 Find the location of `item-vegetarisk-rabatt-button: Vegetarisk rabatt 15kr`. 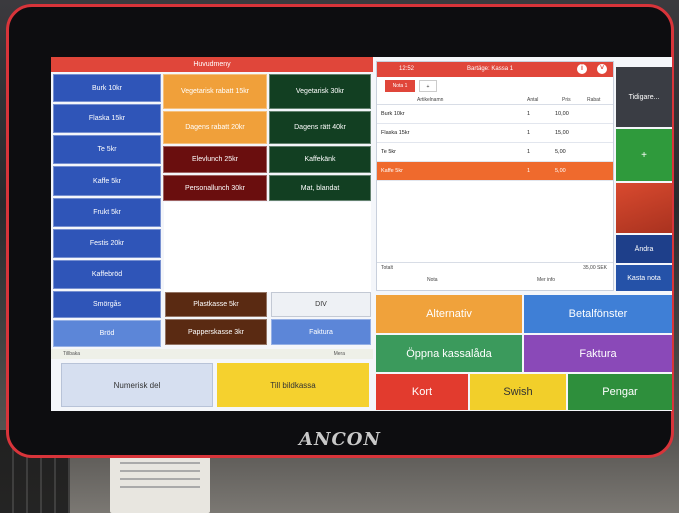

item-vegetarisk-rabatt-button: Vegetarisk rabatt 15kr is located at coordinates (215, 91).